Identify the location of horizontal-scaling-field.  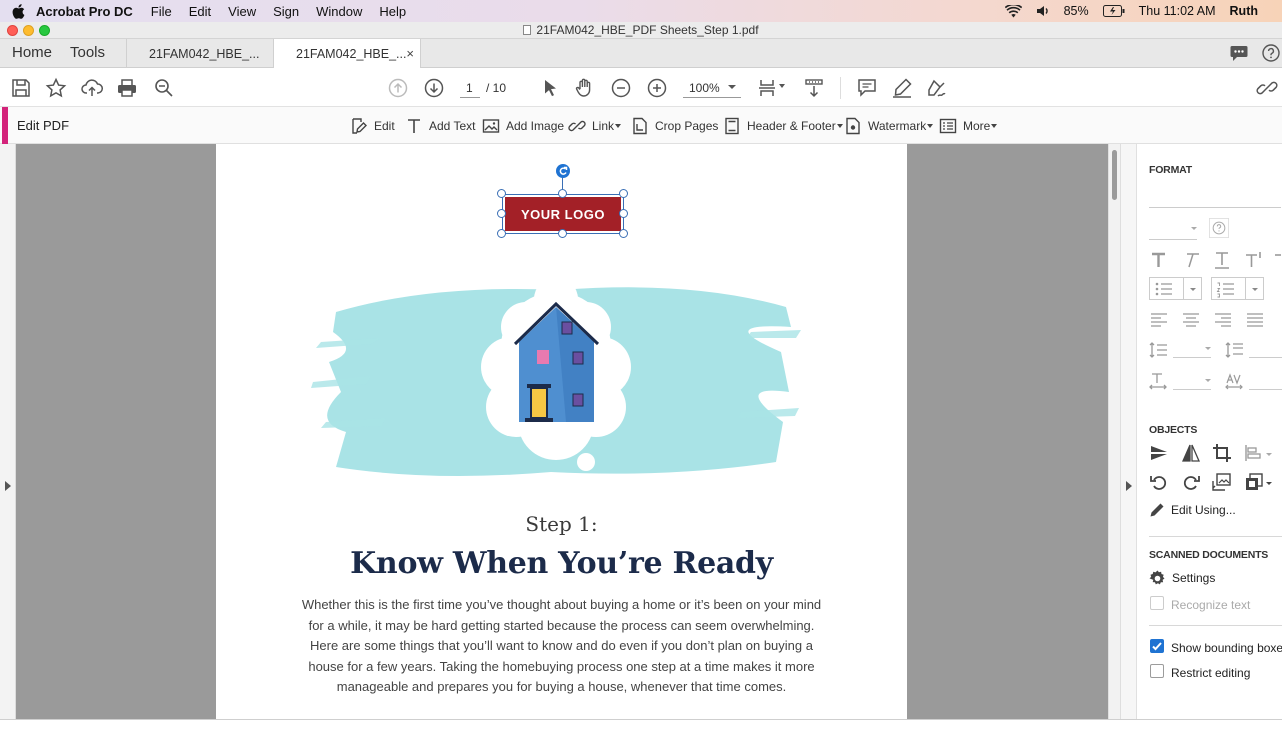
(1192, 389).